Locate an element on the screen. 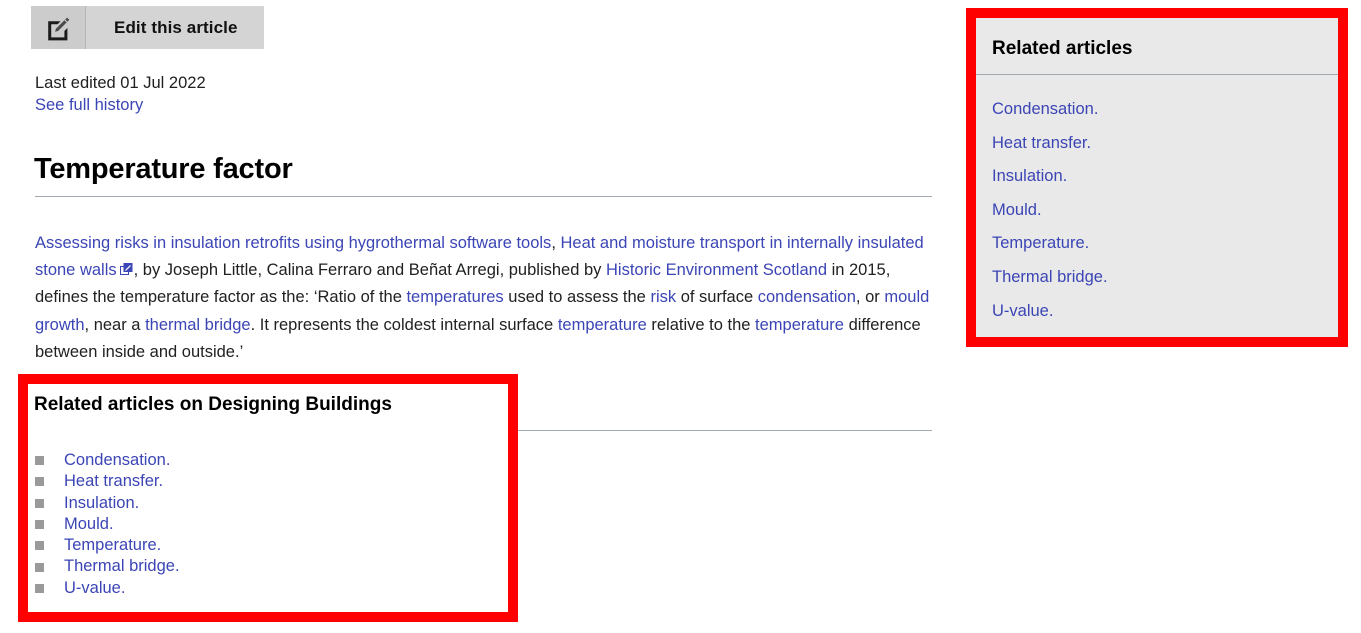 This screenshot has width=1361, height=633. article-inline-link: Historic Environment Scotland is located at coordinates (716, 270).